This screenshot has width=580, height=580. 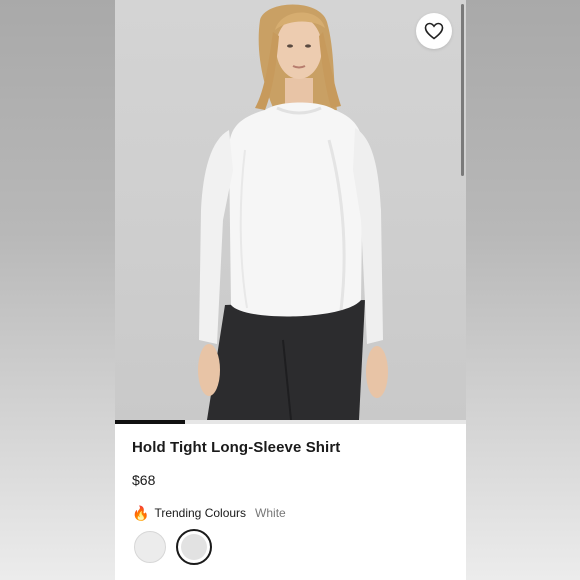 What do you see at coordinates (150, 547) in the screenshot?
I see `swatch-light-grey` at bounding box center [150, 547].